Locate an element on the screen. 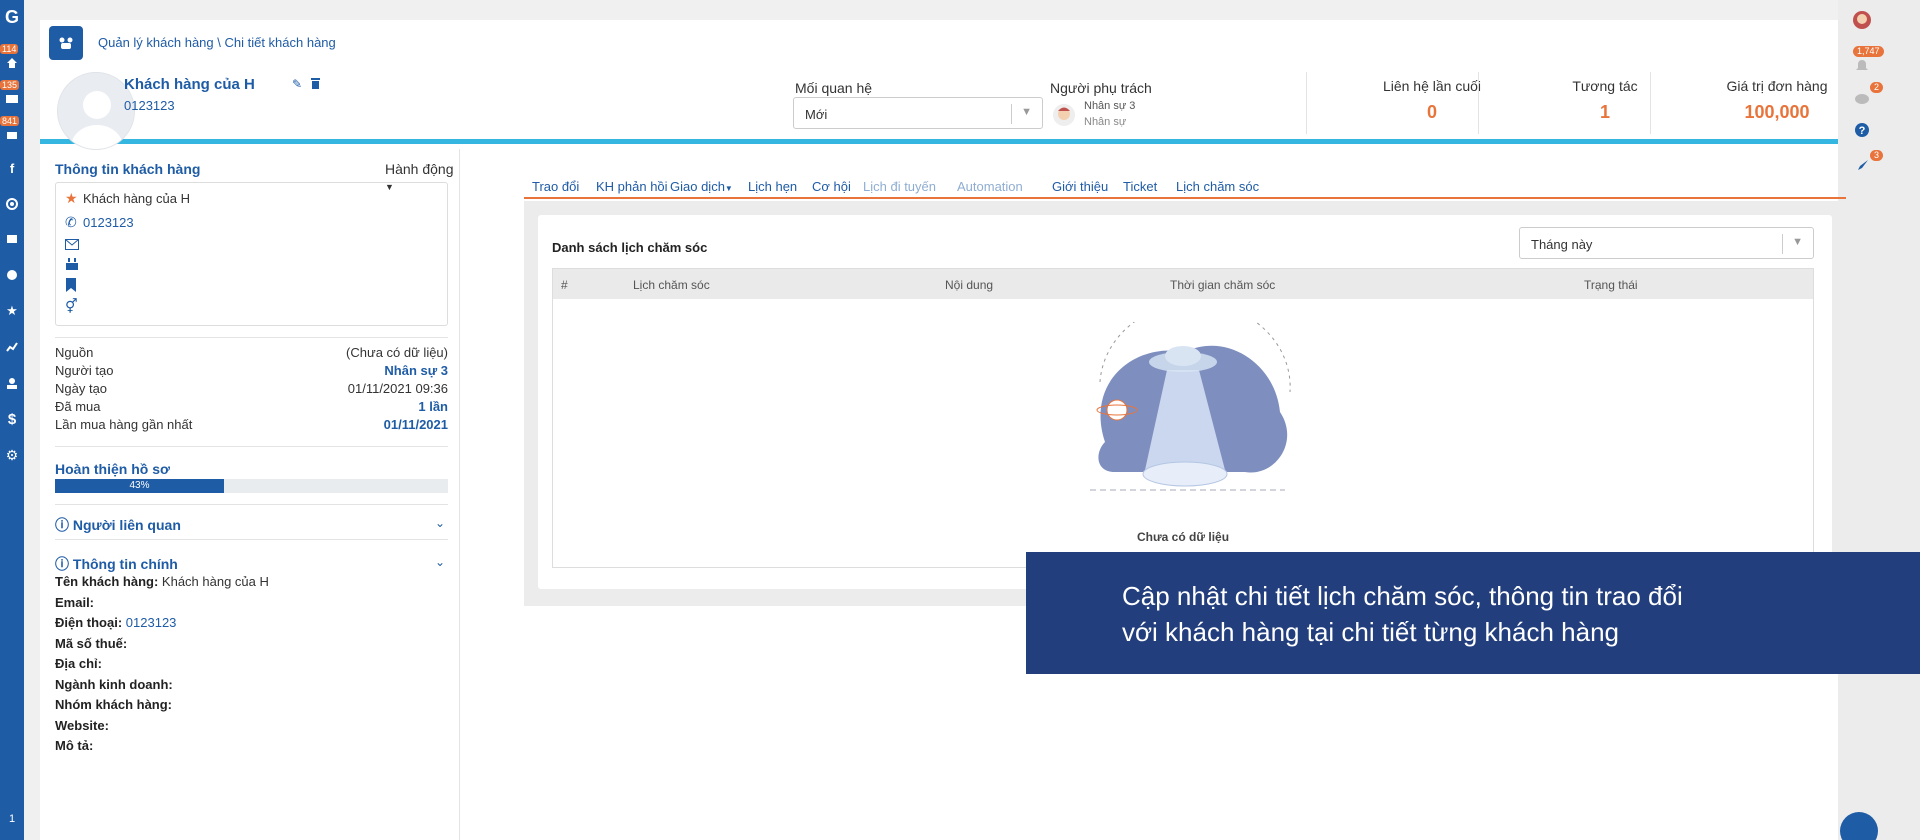 Image resolution: width=1920 pixels, height=840 pixels. field-value: 0123123 is located at coordinates (151, 622).